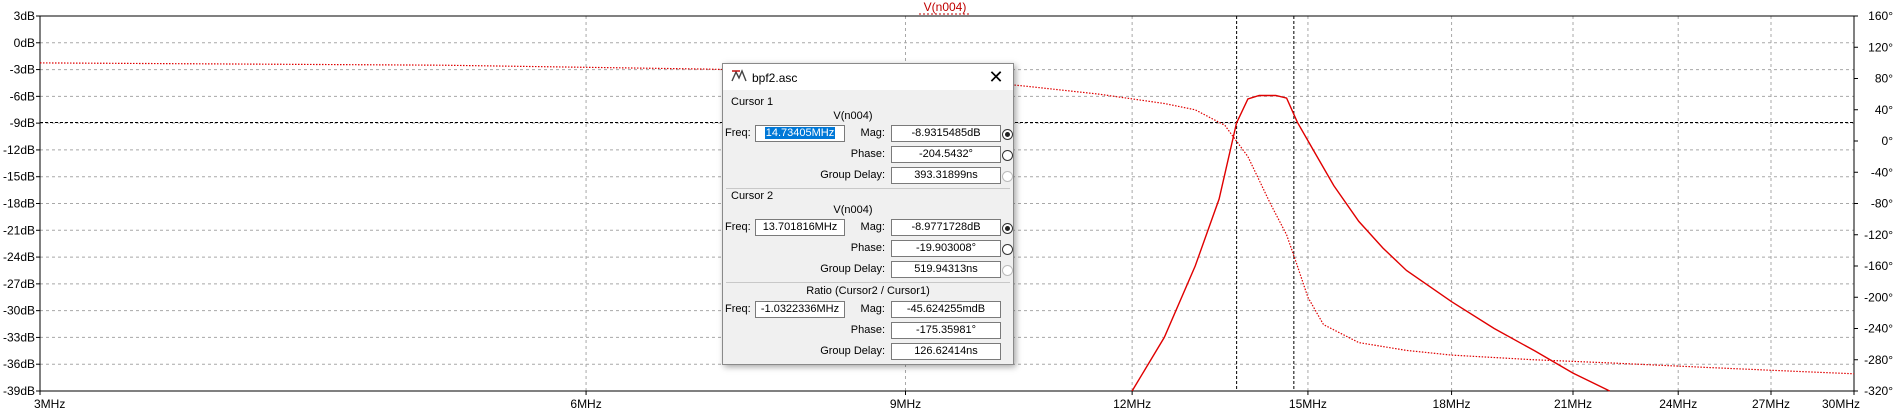 The width and height of the screenshot is (1896, 414). What do you see at coordinates (1882, 204) in the screenshot?
I see `y-right-tick-label: -80°` at bounding box center [1882, 204].